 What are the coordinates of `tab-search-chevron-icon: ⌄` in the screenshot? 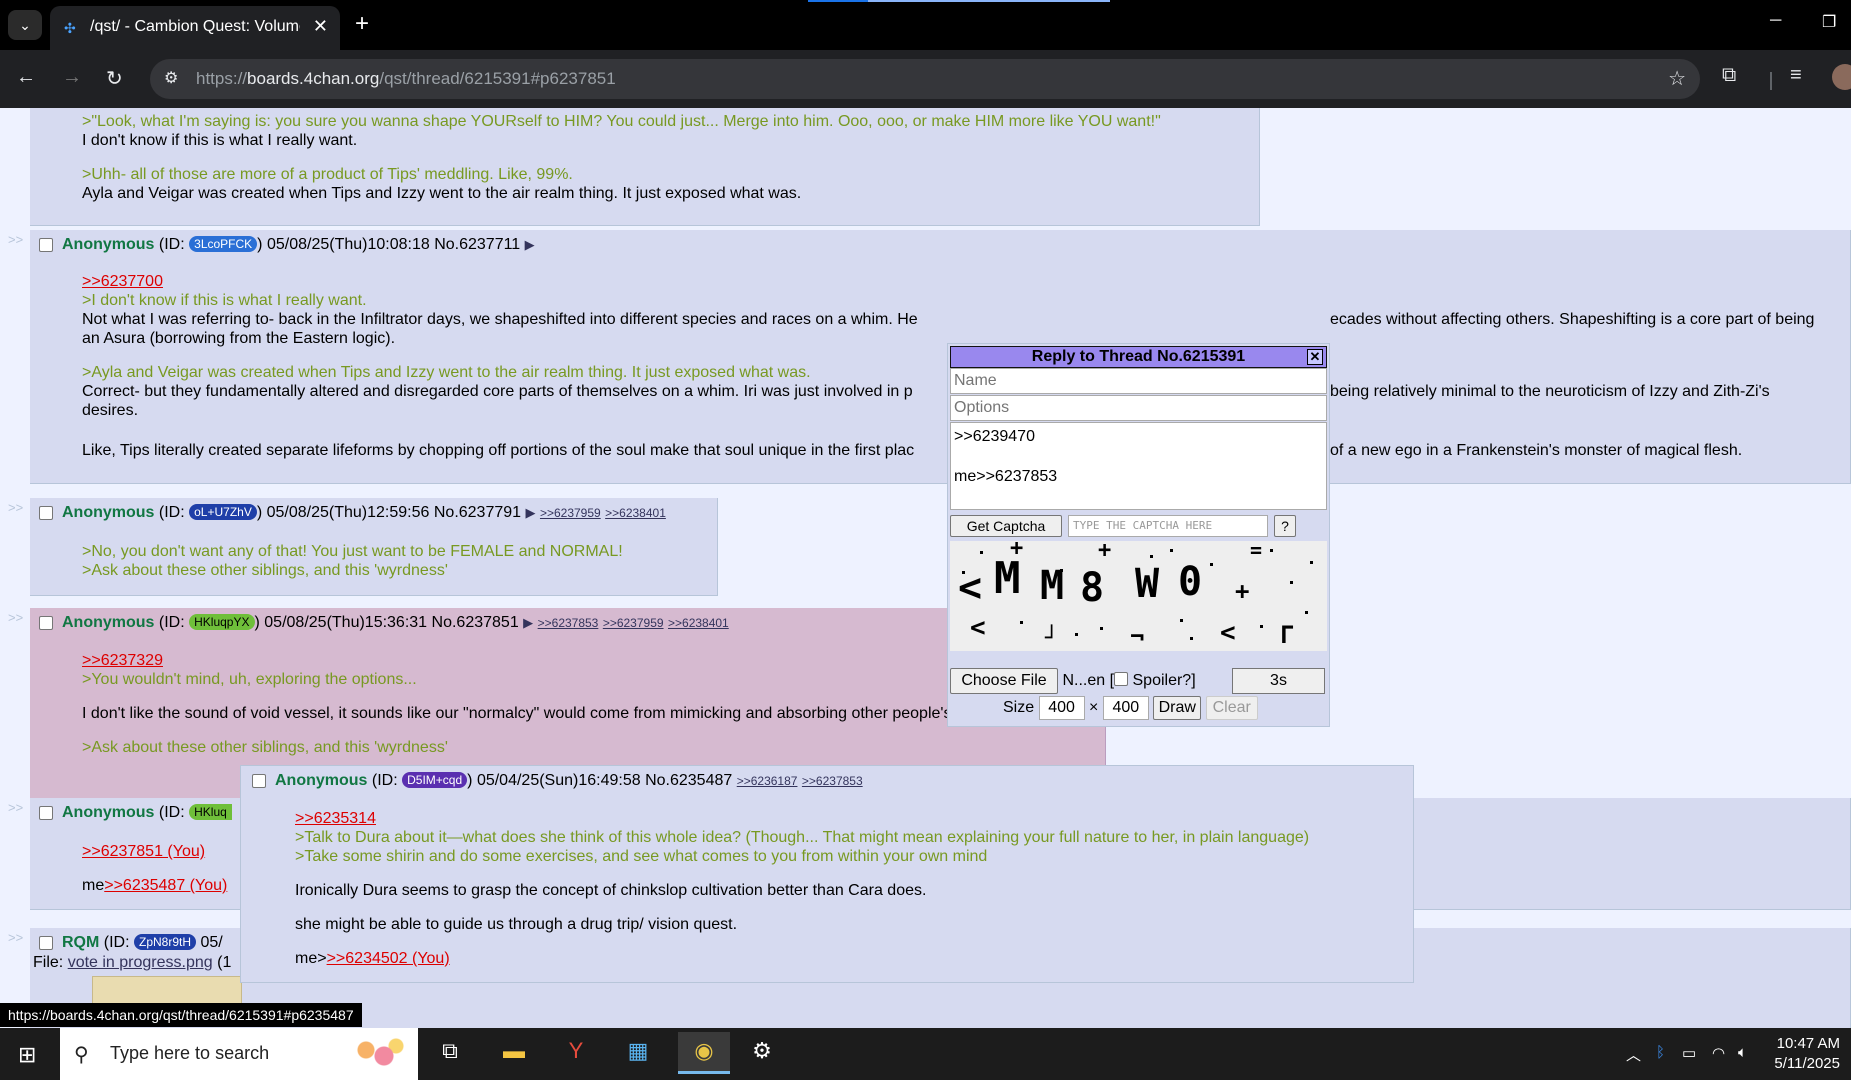 It's located at (25, 25).